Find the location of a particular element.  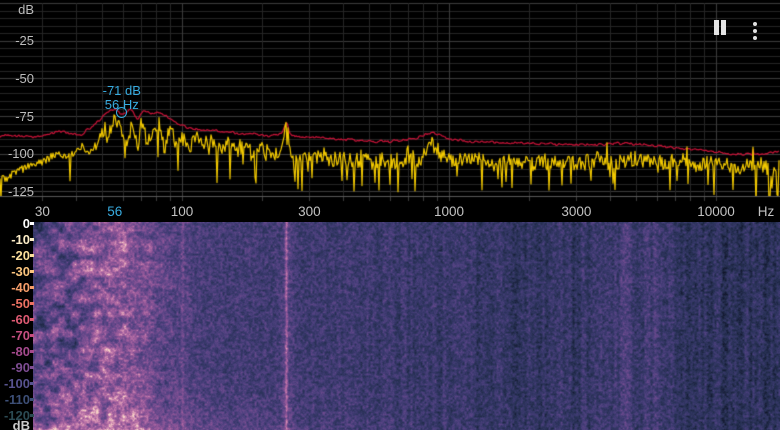

y-tick-label: -100 is located at coordinates (20, 154).